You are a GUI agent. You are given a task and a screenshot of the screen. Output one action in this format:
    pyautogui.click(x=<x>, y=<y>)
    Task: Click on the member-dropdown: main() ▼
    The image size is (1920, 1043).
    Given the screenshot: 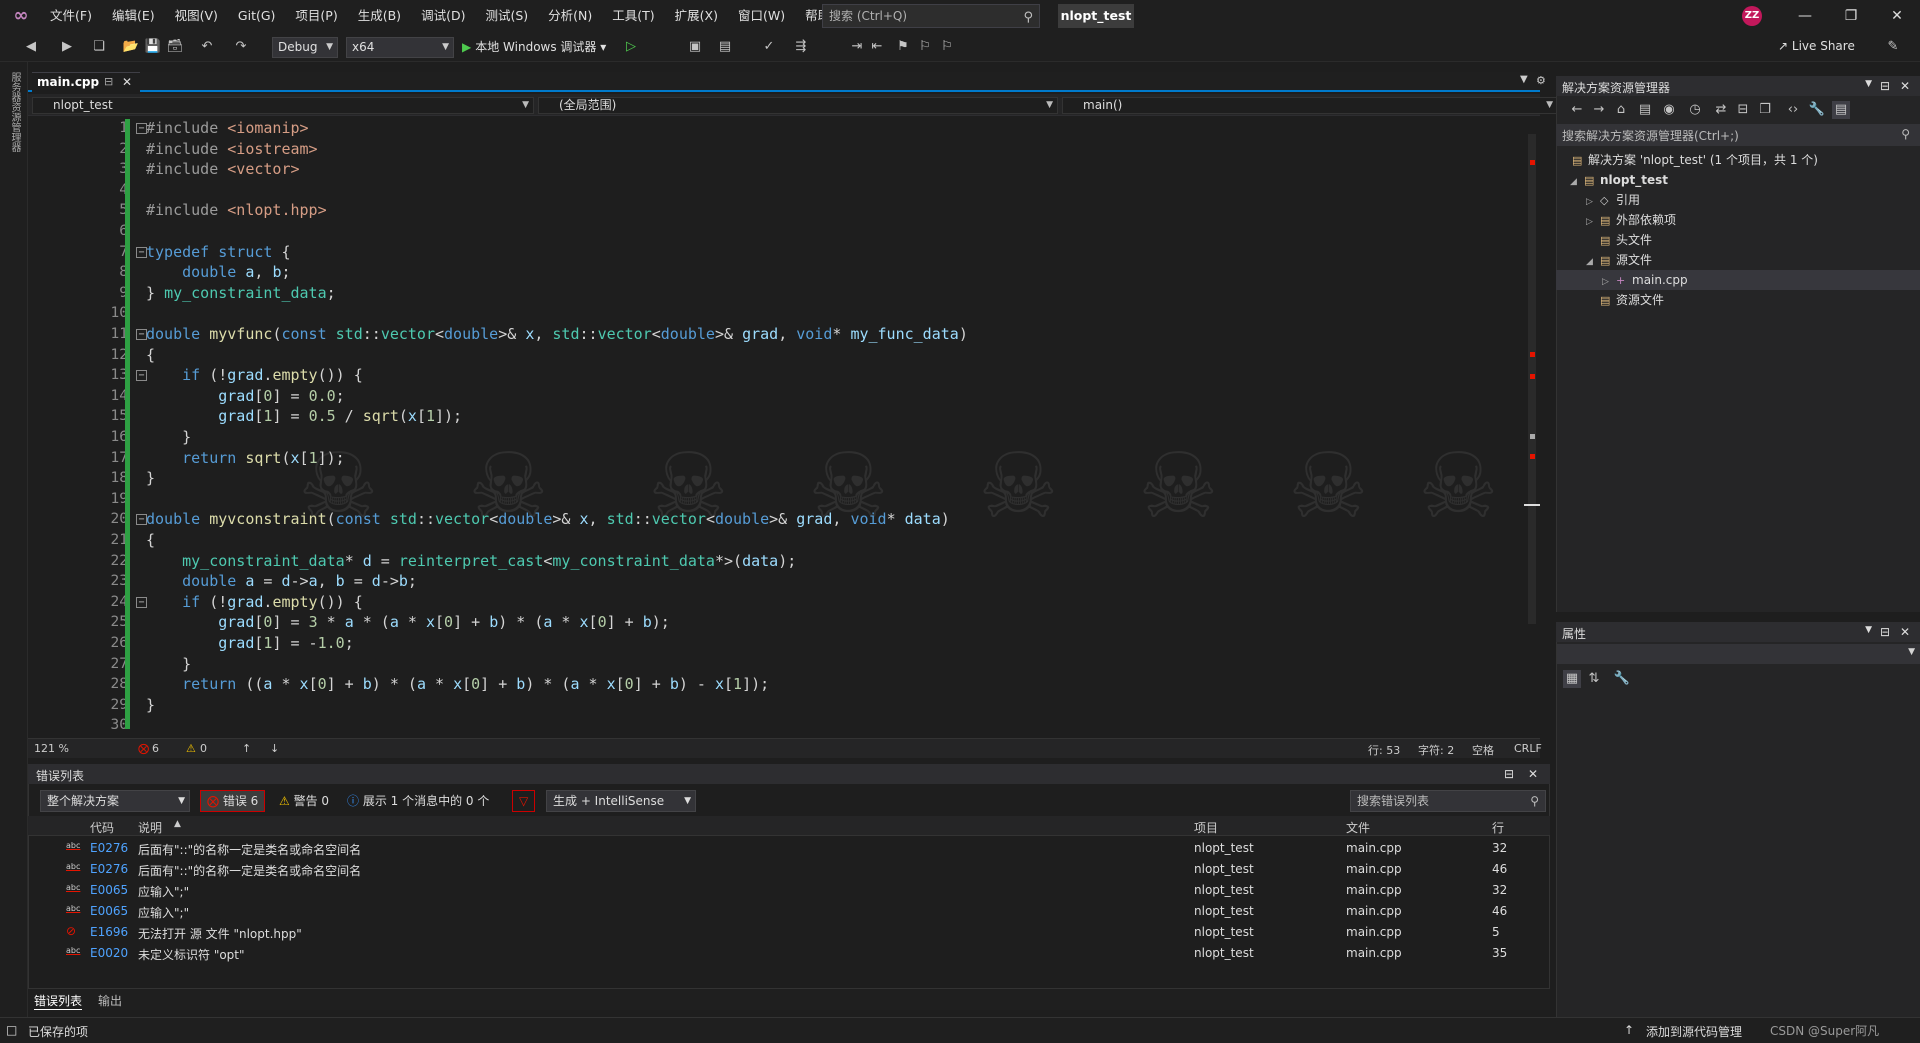 What is the action you would take?
    pyautogui.click(x=1310, y=105)
    